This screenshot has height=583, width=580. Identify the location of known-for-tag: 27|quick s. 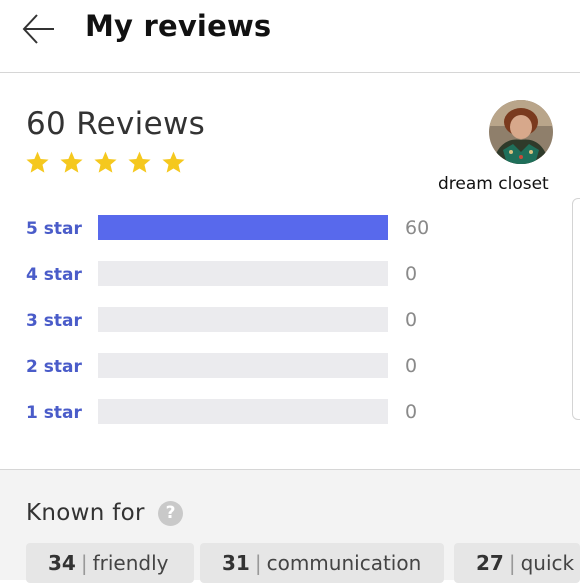
(517, 563).